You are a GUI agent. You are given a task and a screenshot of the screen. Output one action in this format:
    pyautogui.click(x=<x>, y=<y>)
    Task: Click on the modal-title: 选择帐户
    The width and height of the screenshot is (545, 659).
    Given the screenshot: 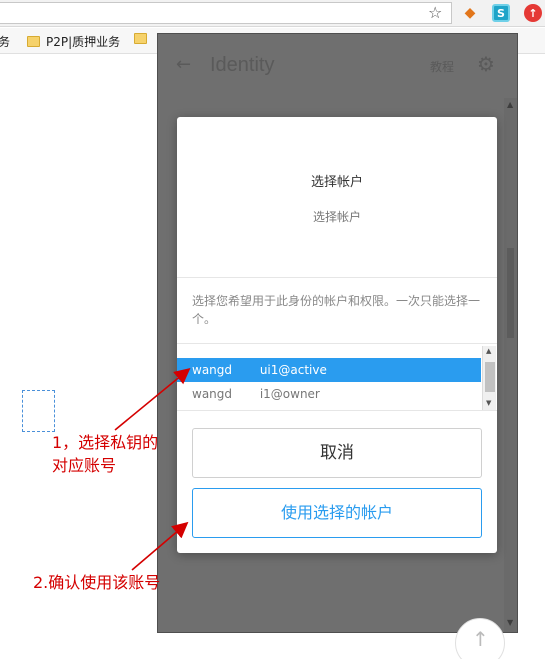 What is the action you would take?
    pyautogui.click(x=336, y=182)
    